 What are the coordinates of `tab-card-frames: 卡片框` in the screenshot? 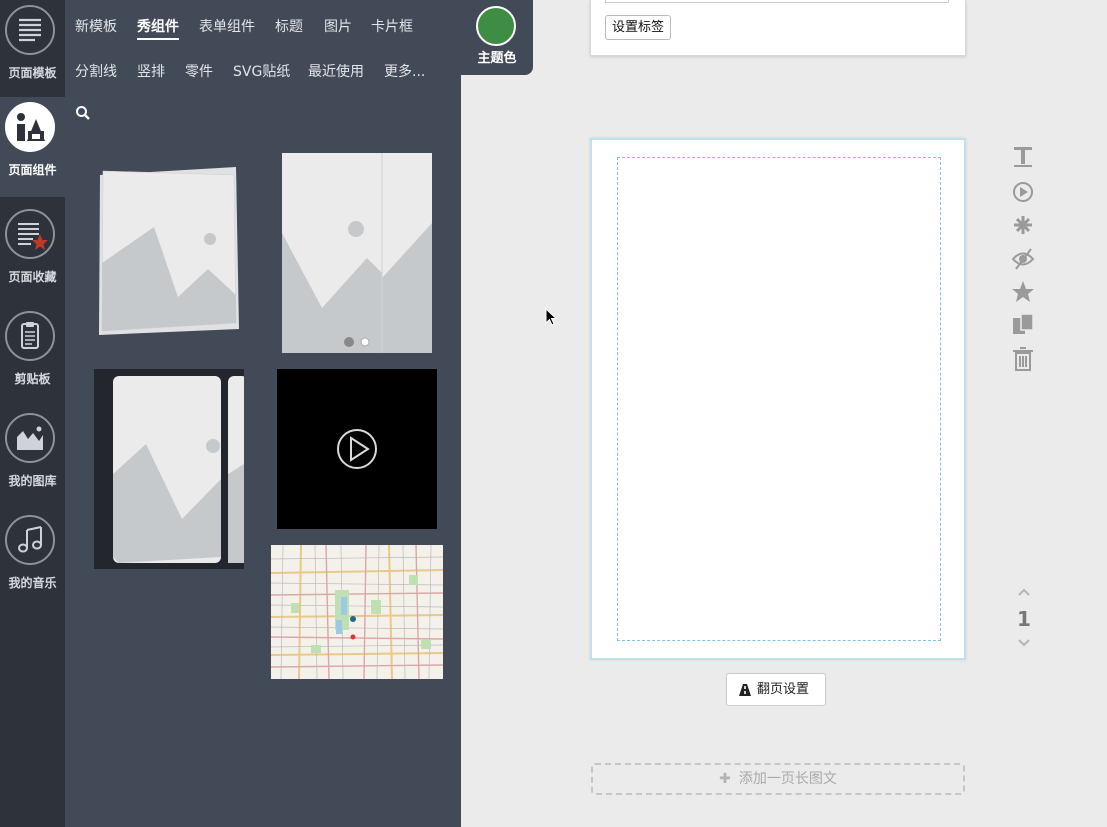 It's located at (392, 26).